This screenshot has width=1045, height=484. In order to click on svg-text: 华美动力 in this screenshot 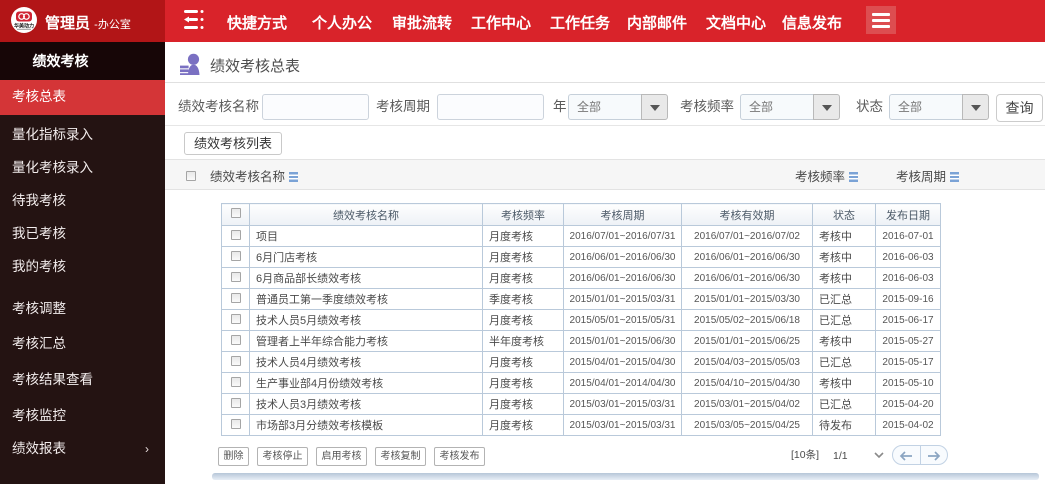, I will do `click(24, 26)`.